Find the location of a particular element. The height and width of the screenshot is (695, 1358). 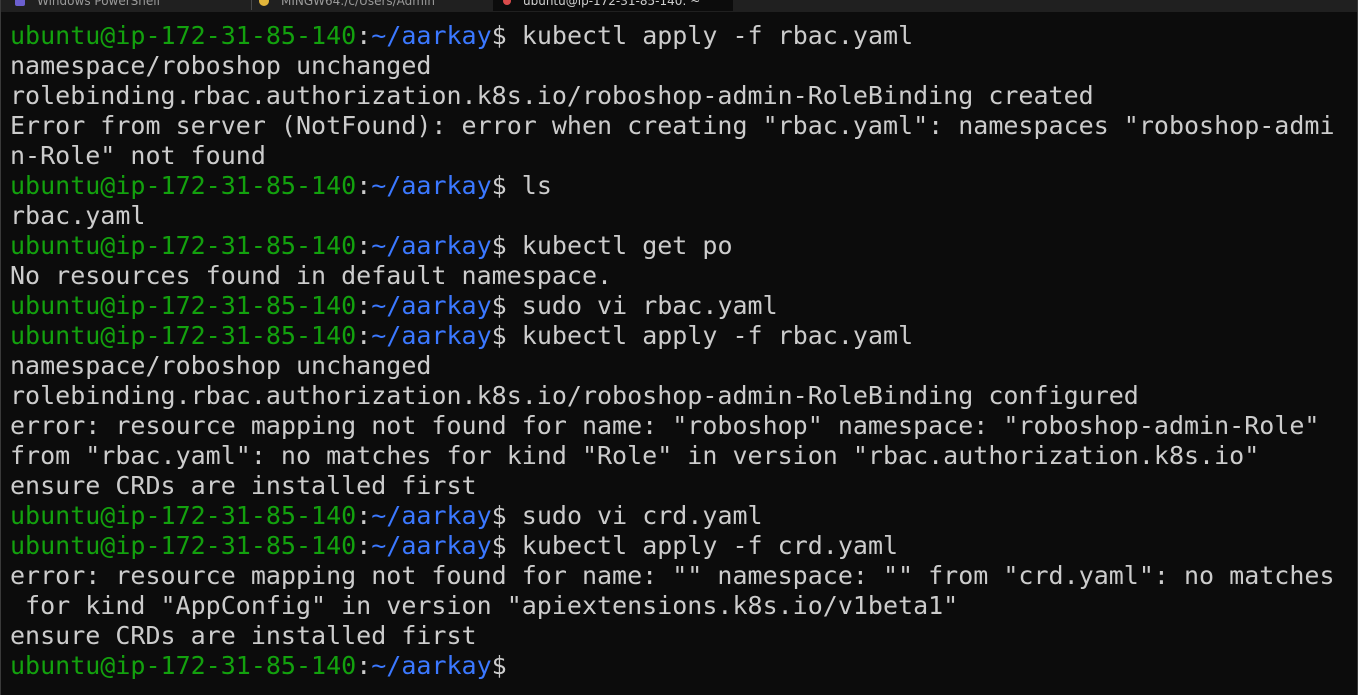

tab-divider is located at coordinates (251, 5).